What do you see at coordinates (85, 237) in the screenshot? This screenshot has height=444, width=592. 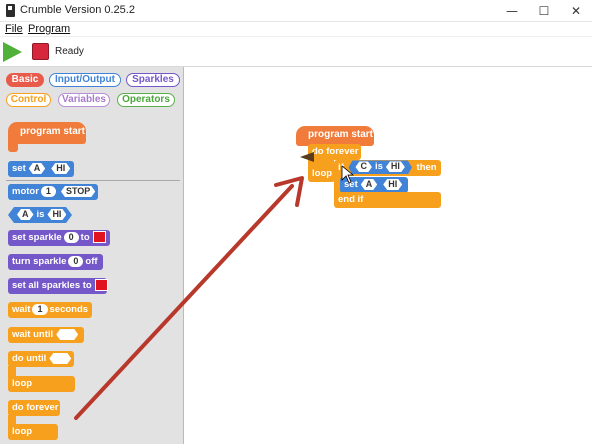 I see `to-label: to` at bounding box center [85, 237].